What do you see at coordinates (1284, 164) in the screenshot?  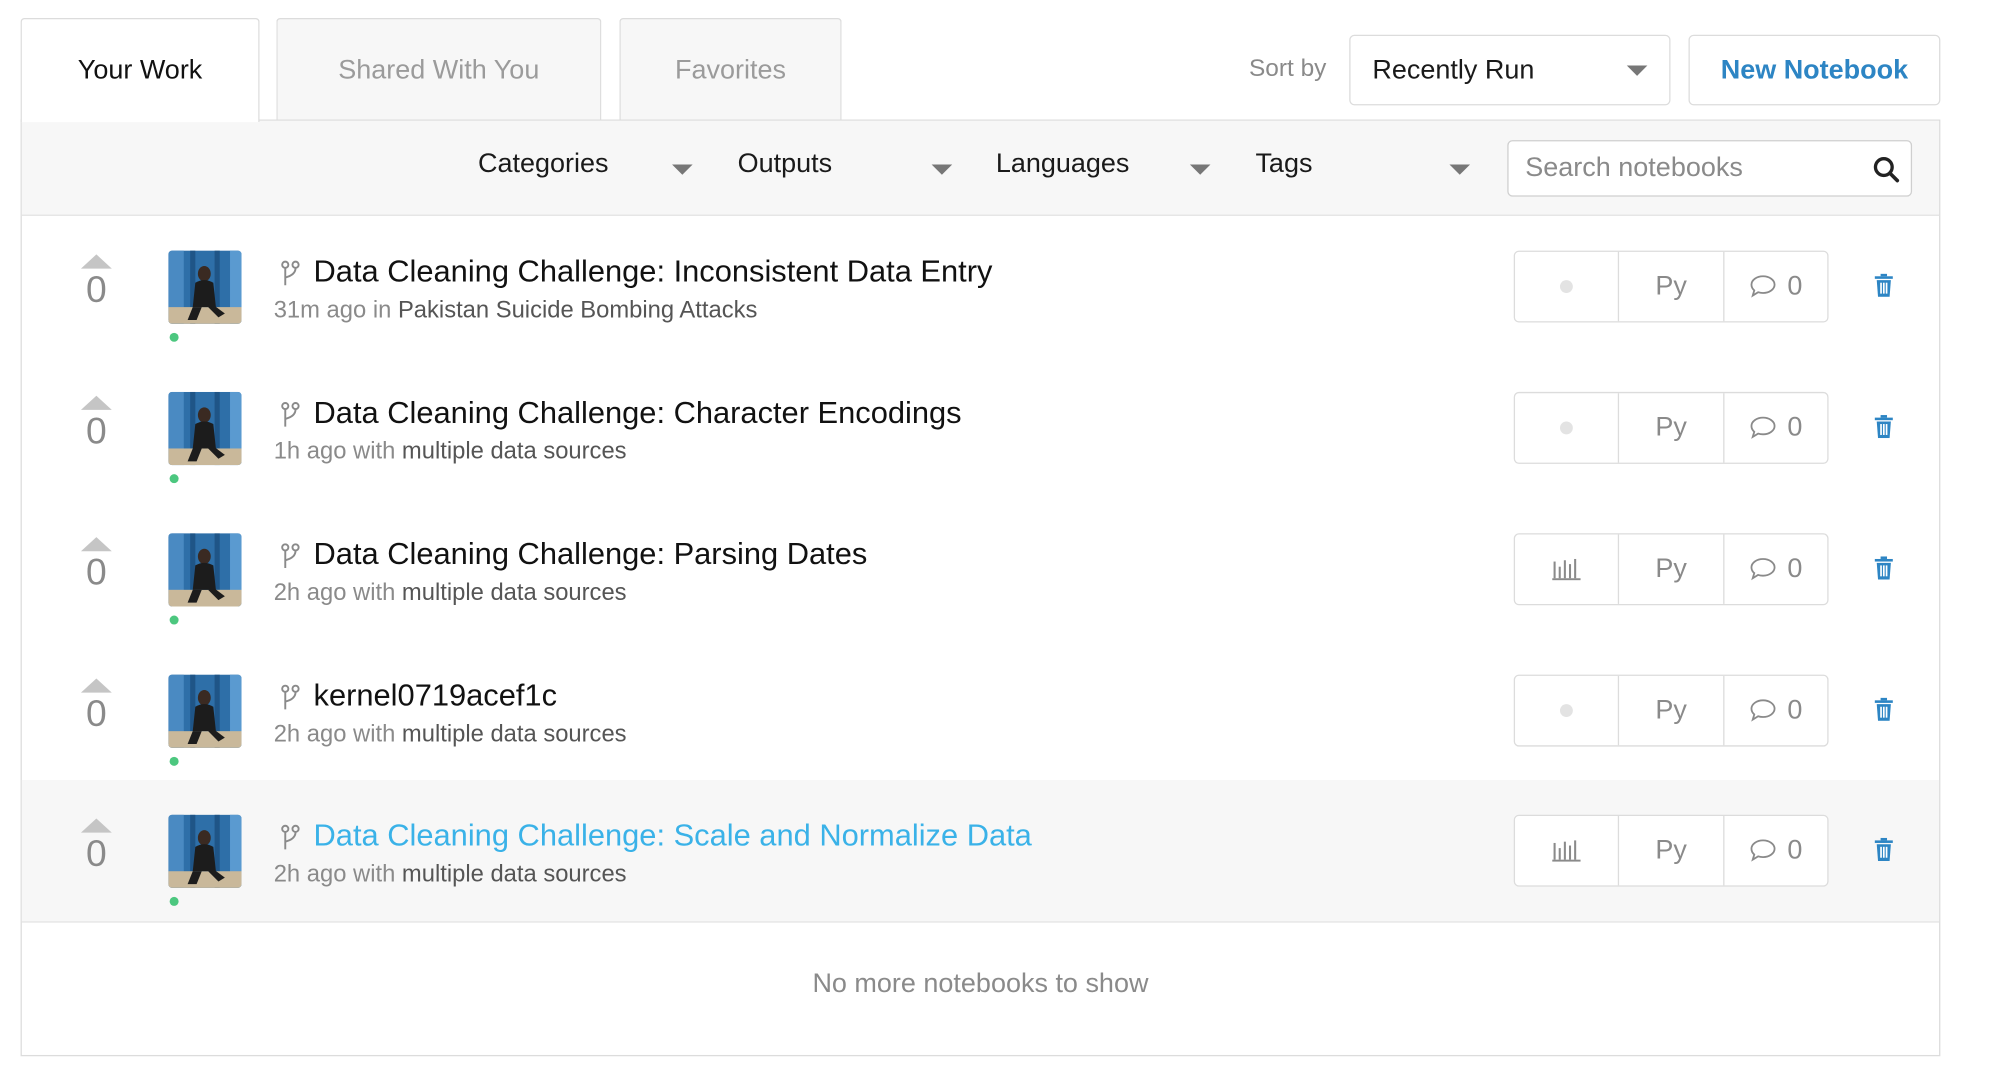 I see `filter-tags-label: Tags` at bounding box center [1284, 164].